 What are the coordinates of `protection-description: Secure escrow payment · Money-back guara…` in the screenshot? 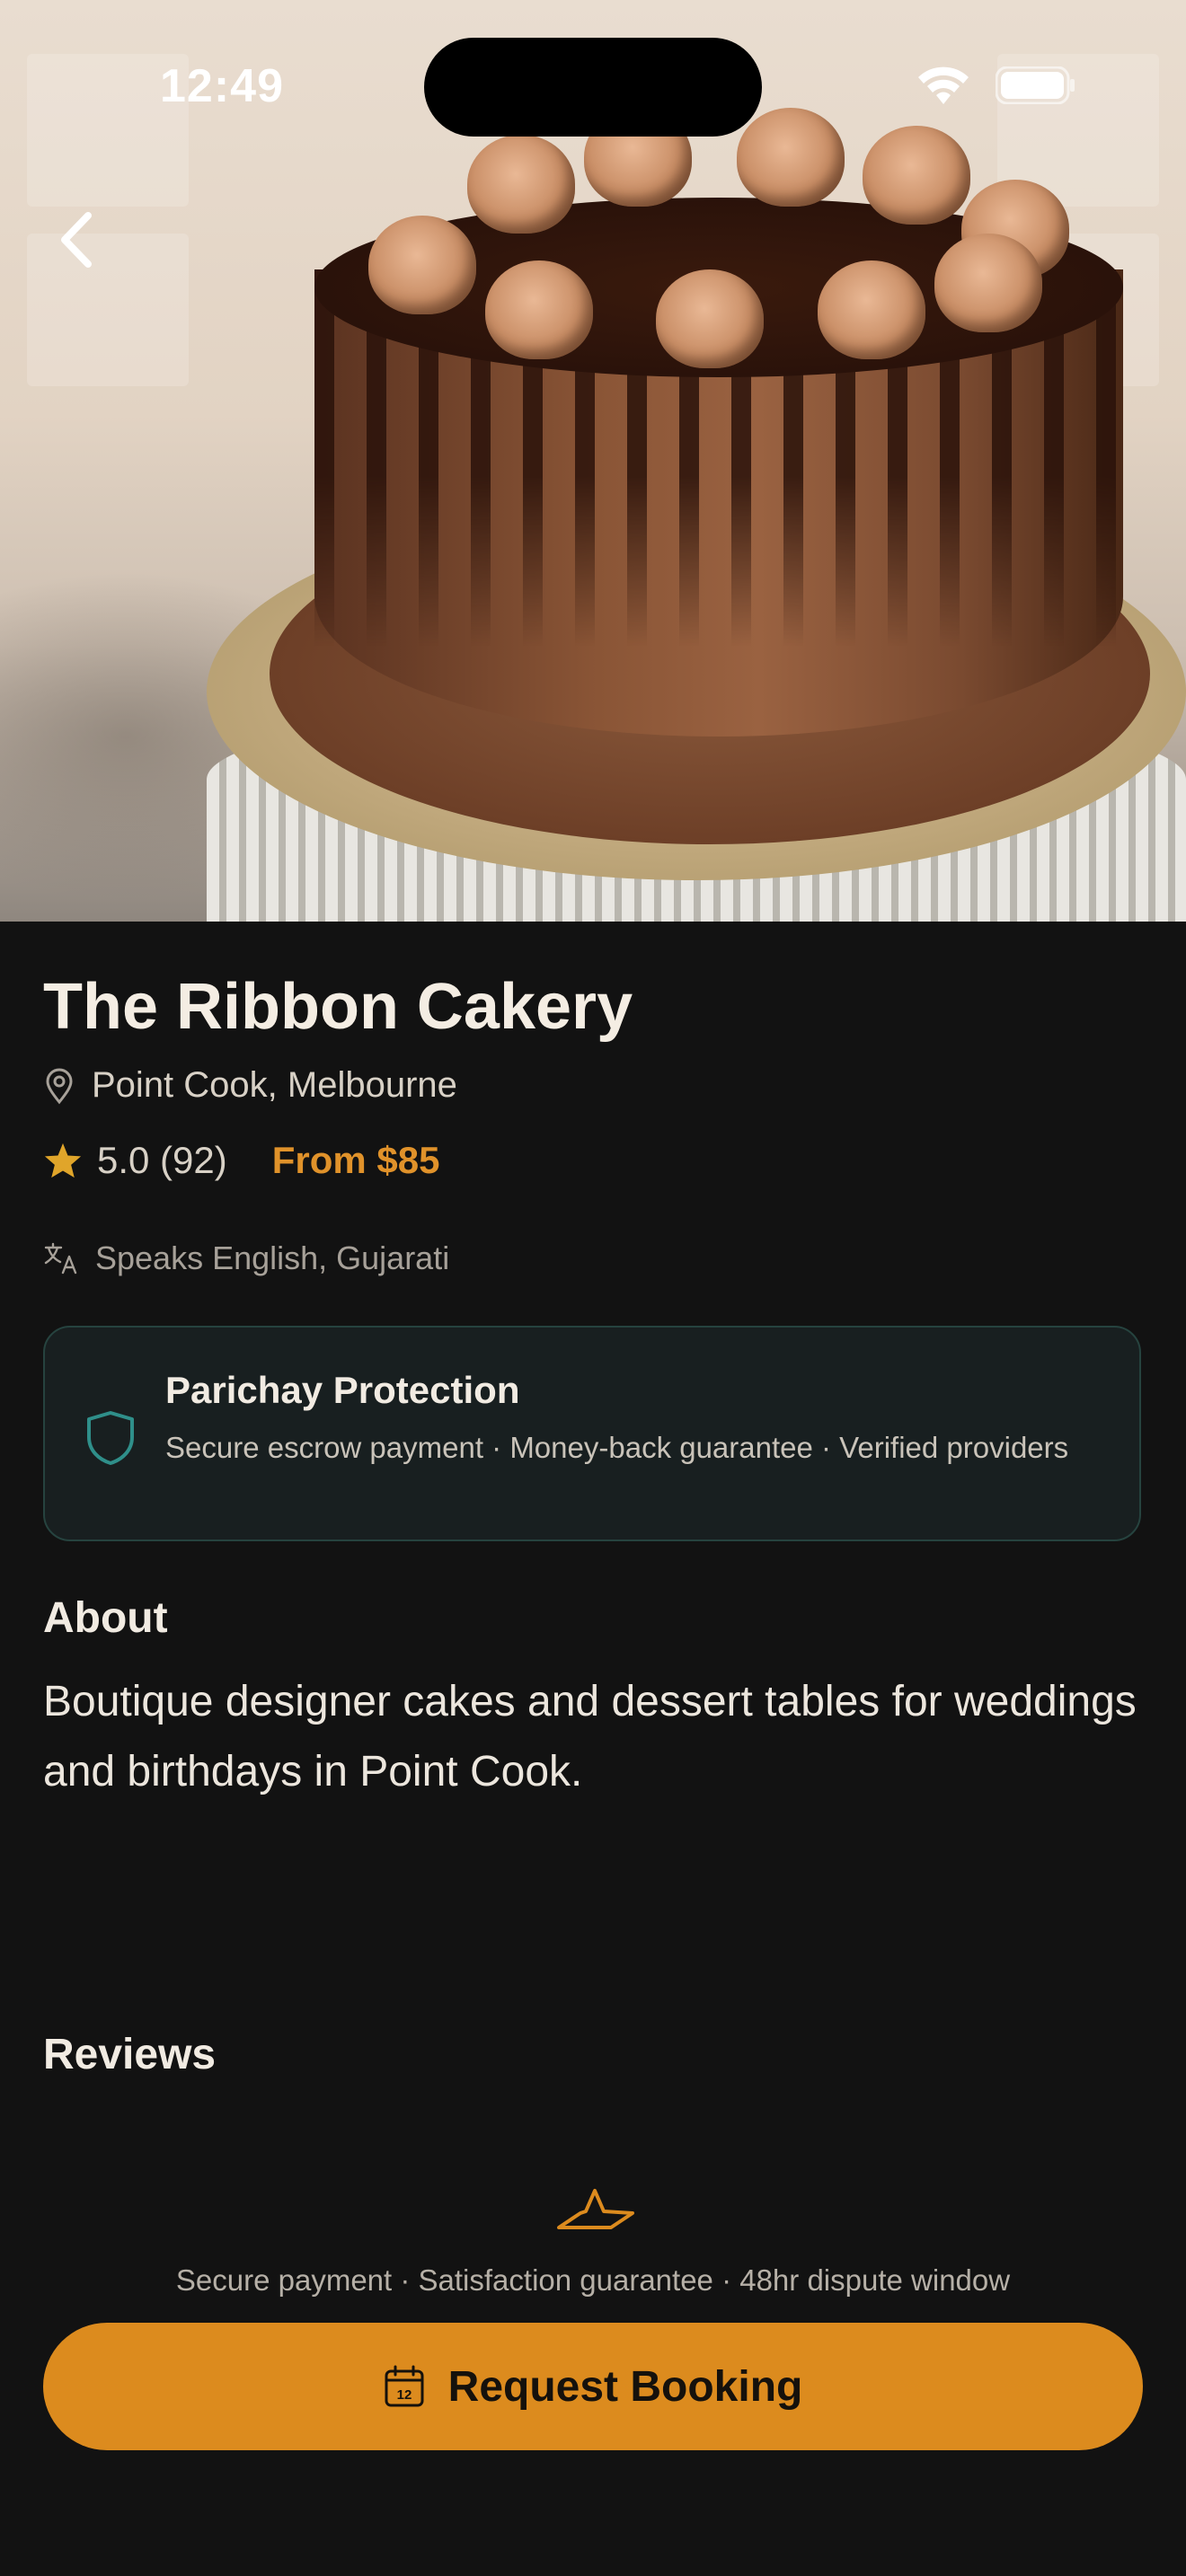 It's located at (617, 1447).